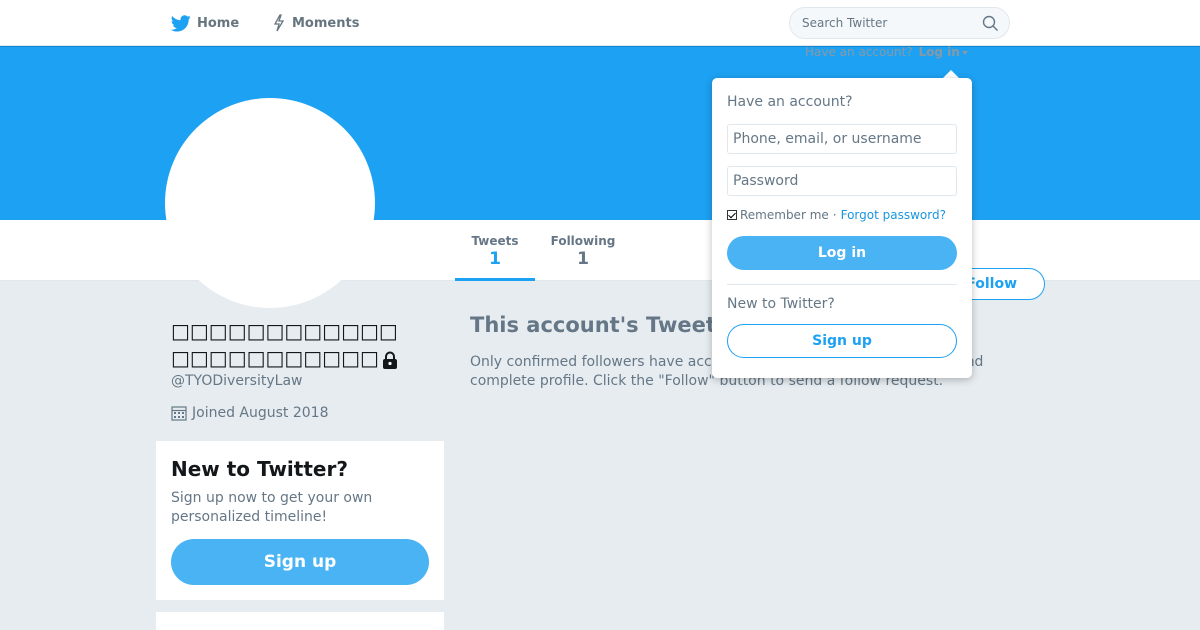  I want to click on profile-joined: Joined August 2018, so click(249, 413).